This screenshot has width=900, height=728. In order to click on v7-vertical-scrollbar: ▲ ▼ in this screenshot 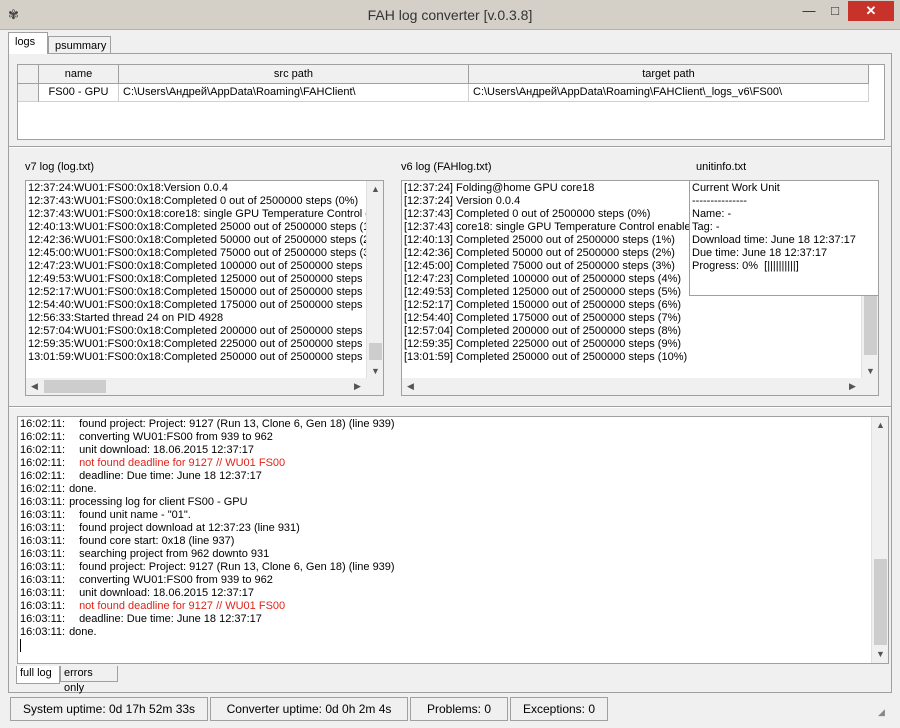, I will do `click(374, 280)`.